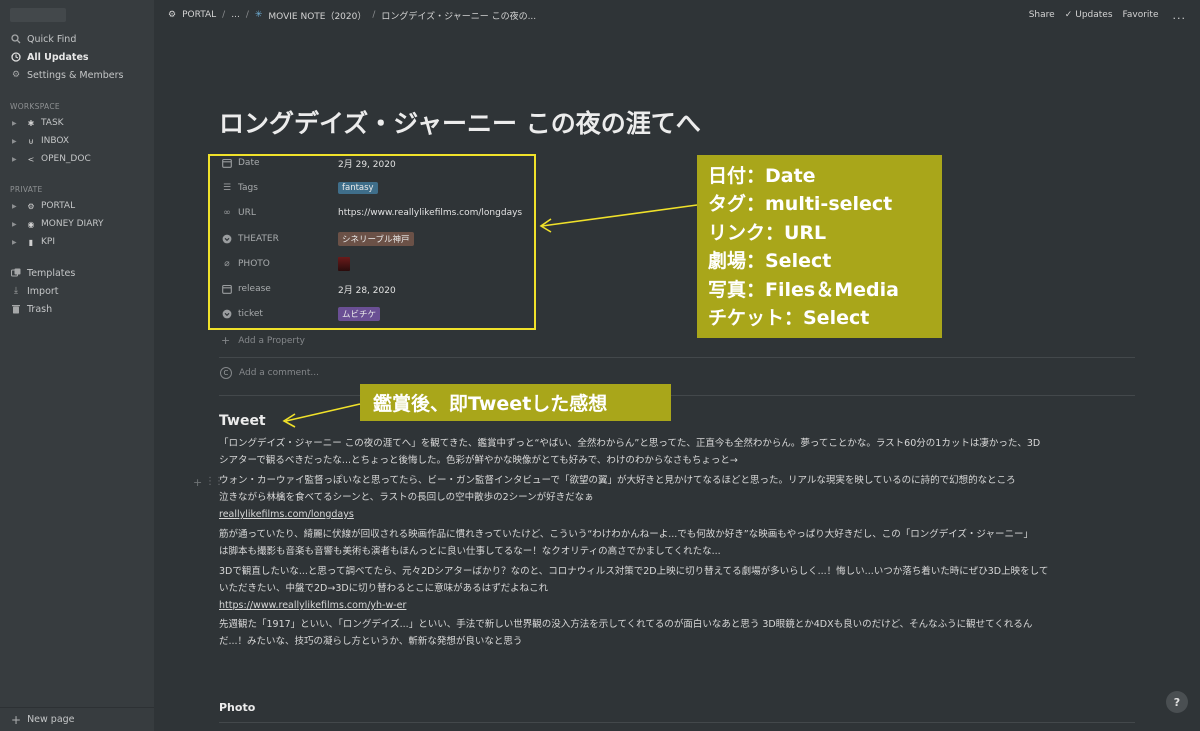 The width and height of the screenshot is (1200, 731). Describe the element at coordinates (77, 206) in the screenshot. I see `sidebar-page-portal: ▶ ⚙ PORTAL` at that location.